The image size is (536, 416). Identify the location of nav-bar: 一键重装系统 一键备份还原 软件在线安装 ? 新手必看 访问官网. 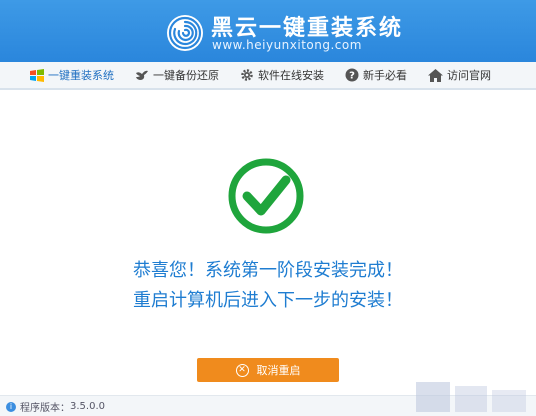
(268, 76).